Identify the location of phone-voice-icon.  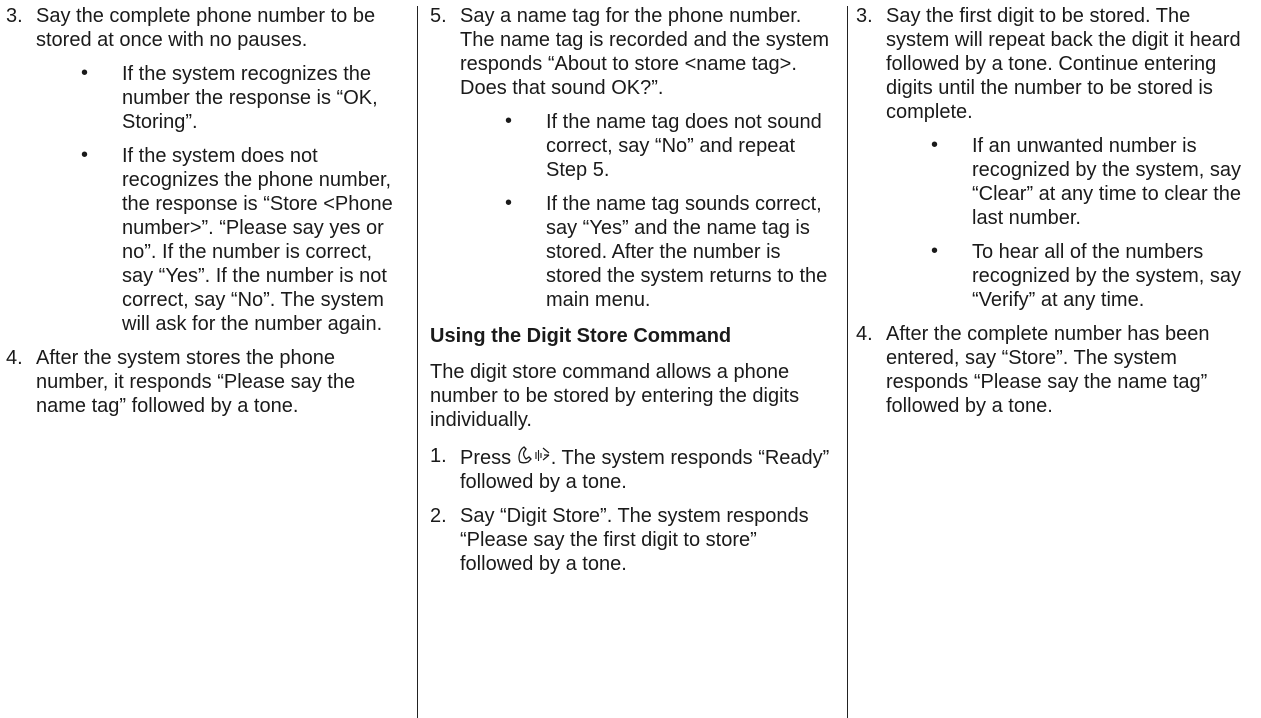
(534, 454).